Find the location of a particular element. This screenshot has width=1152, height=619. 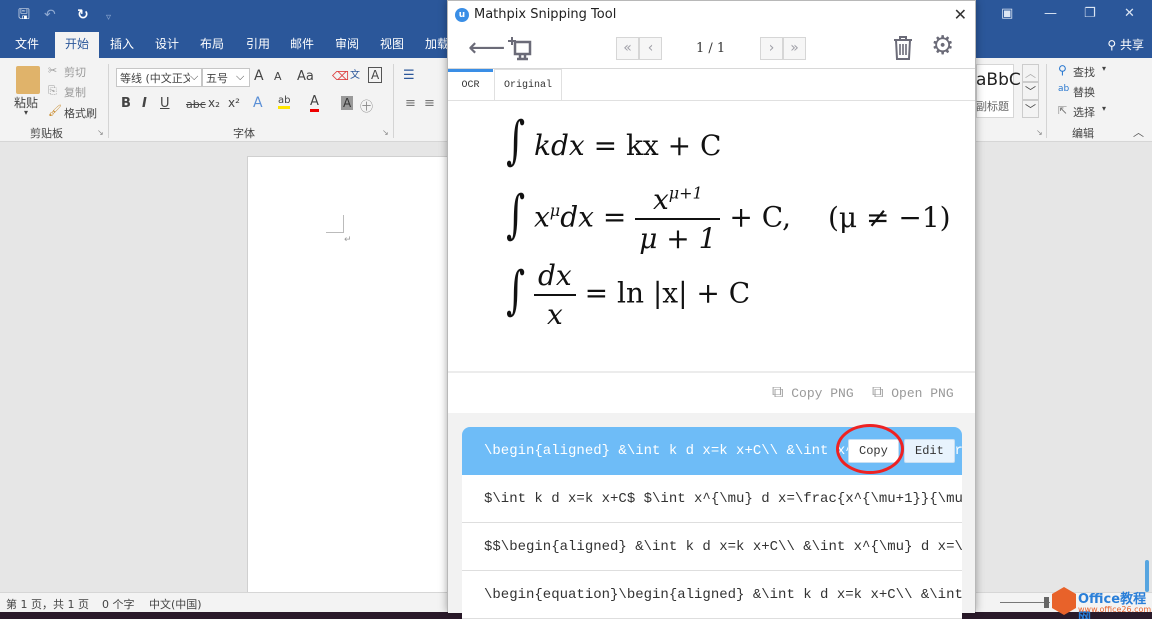

clear-formatting-icon: ⌫ is located at coordinates (340, 76).